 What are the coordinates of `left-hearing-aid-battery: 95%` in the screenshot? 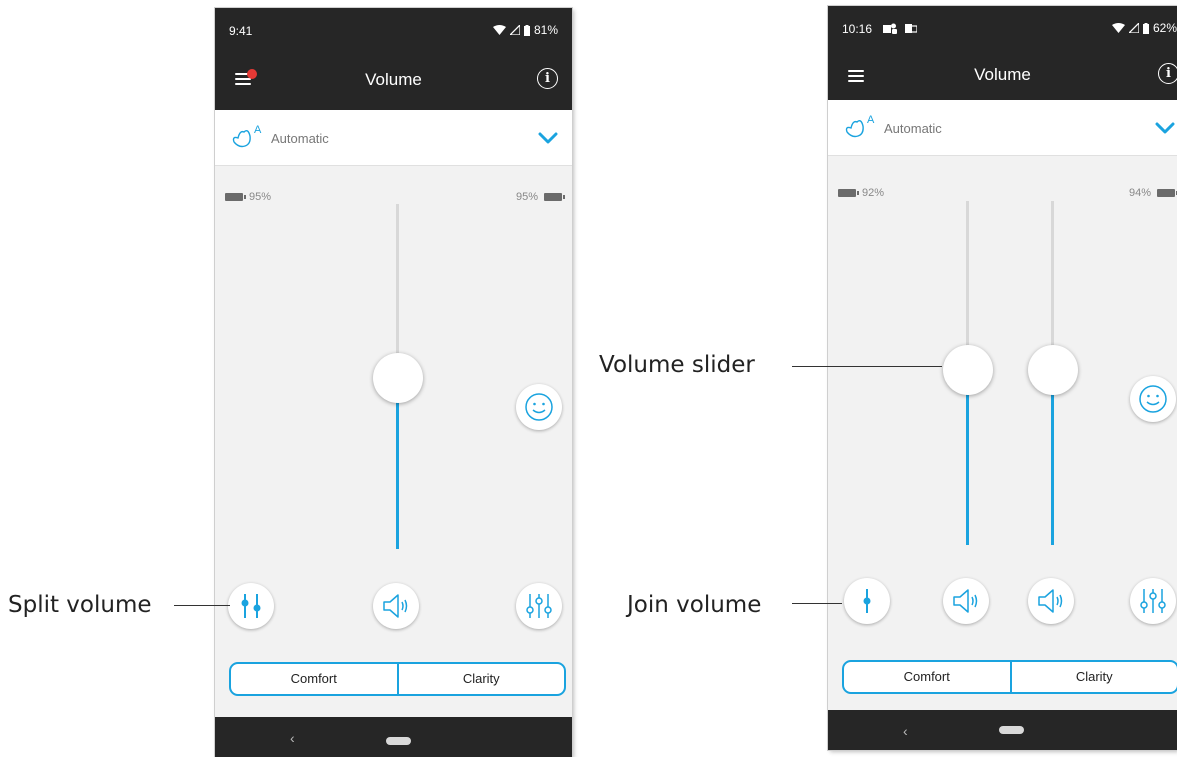 It's located at (248, 197).